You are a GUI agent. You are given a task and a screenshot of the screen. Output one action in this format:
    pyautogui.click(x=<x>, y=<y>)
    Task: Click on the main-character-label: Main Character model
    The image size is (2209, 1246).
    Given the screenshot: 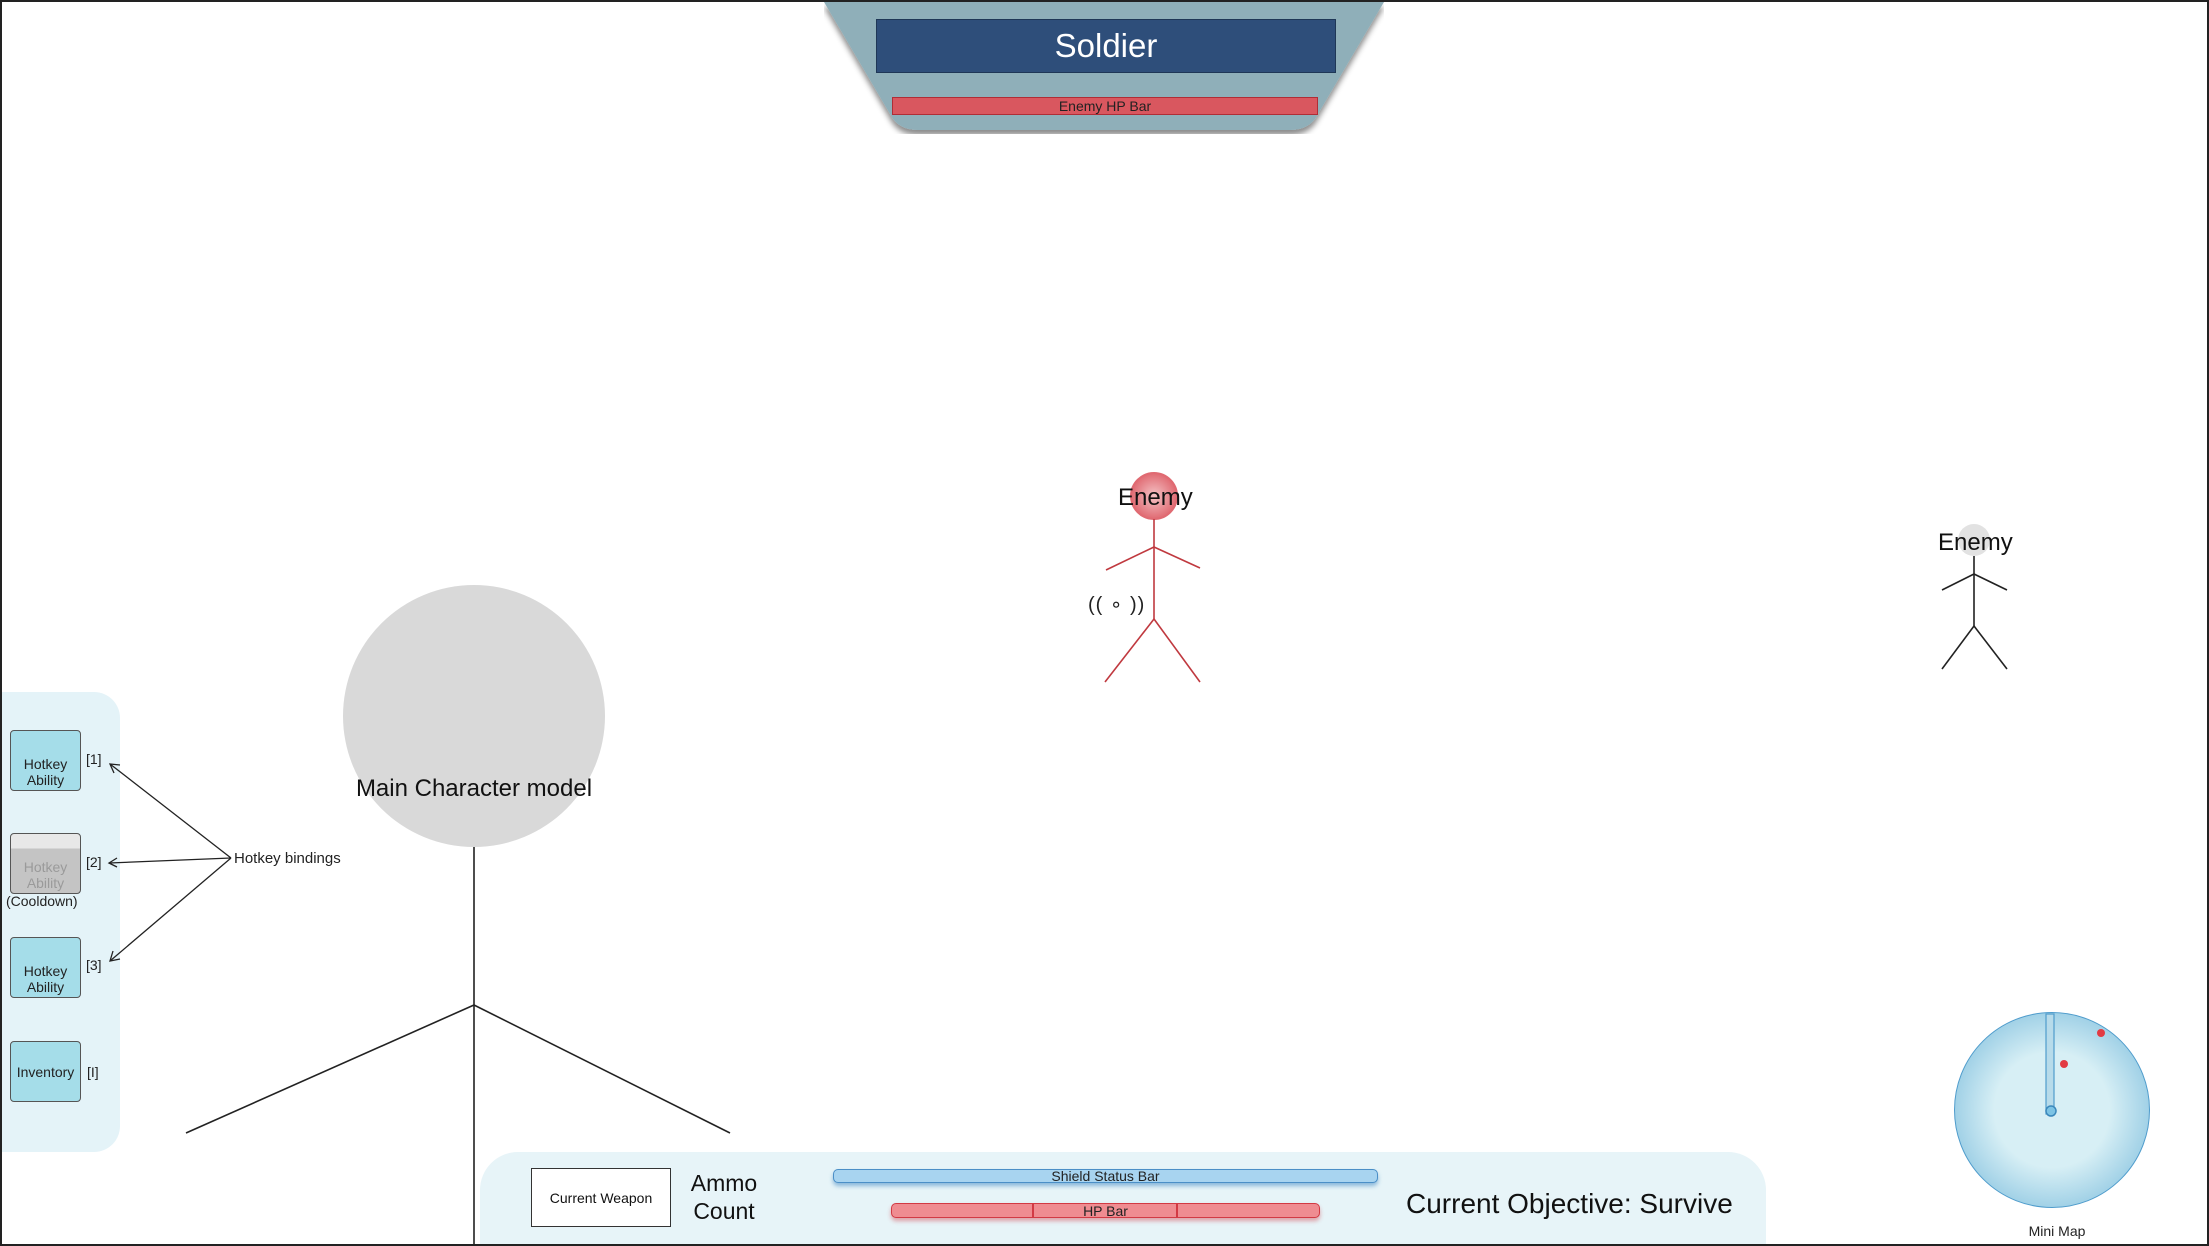 What is the action you would take?
    pyautogui.click(x=474, y=788)
    